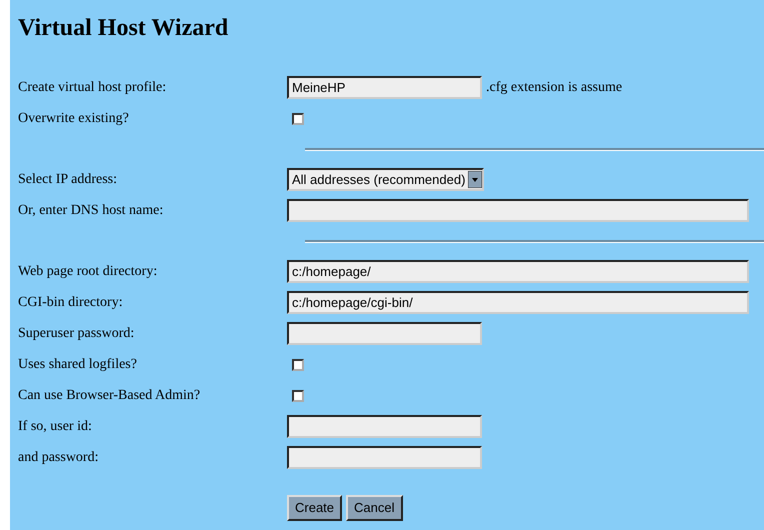  I want to click on field-label: and password:, so click(59, 458).